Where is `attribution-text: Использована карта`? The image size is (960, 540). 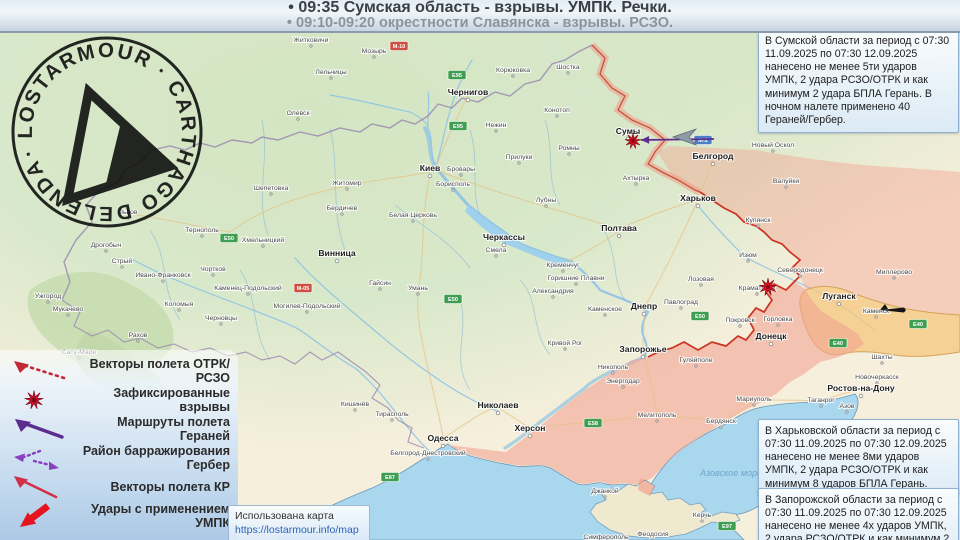 attribution-text: Использована карта is located at coordinates (284, 516).